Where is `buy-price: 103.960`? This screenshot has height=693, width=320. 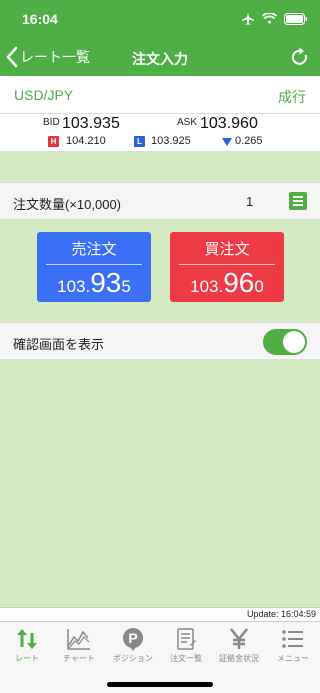
buy-price: 103.960 is located at coordinates (227, 282).